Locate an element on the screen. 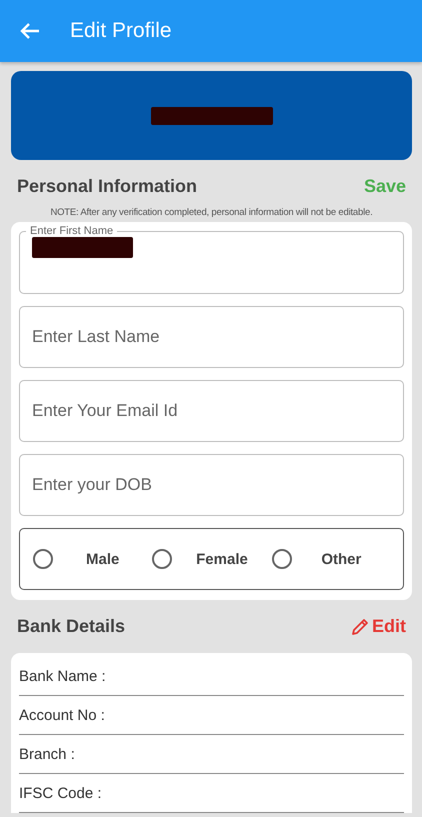 Image resolution: width=422 pixels, height=817 pixels. section-heading: Bank Details is located at coordinates (71, 626).